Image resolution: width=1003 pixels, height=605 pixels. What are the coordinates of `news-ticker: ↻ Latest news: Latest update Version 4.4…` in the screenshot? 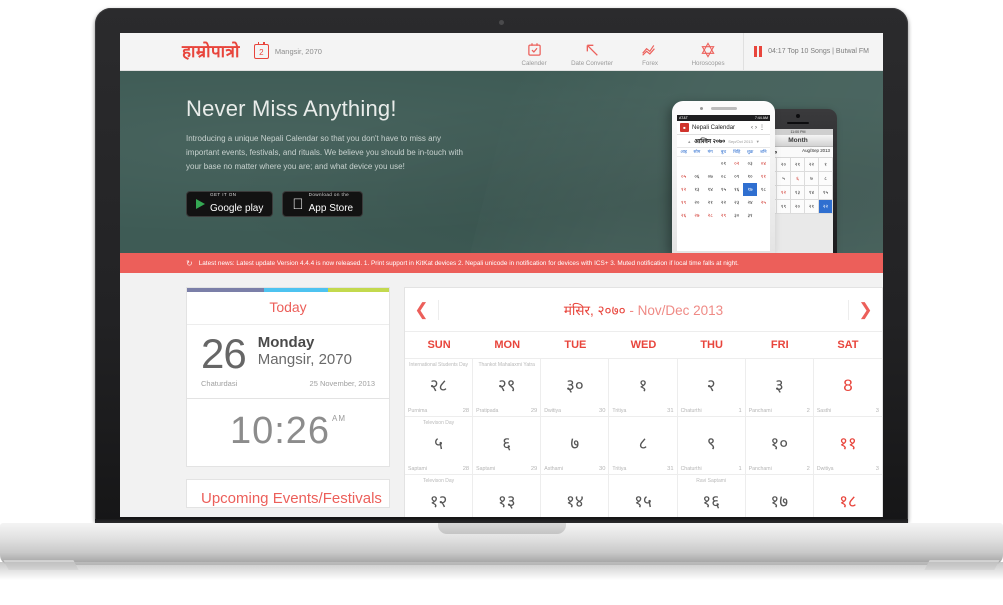 It's located at (501, 263).